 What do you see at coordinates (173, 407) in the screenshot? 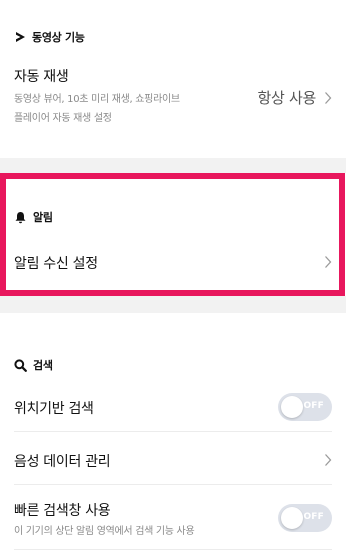
I see `location-search-row: 위치기반 검색 OFF` at bounding box center [173, 407].